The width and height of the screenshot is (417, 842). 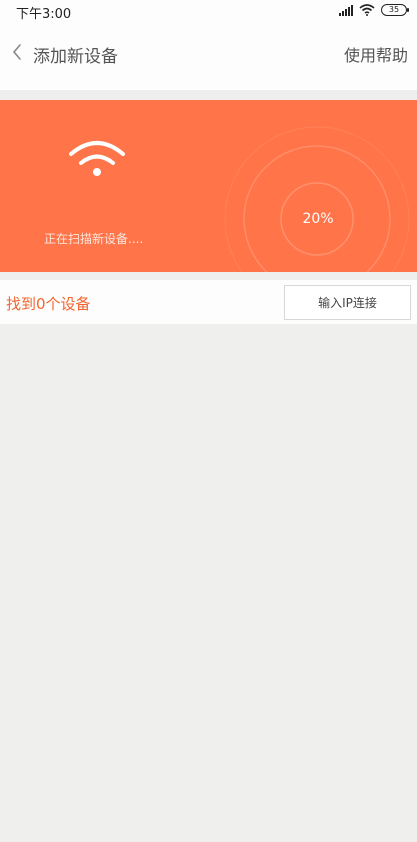 What do you see at coordinates (208, 12) in the screenshot?
I see `status-bar: 下午3:00 35` at bounding box center [208, 12].